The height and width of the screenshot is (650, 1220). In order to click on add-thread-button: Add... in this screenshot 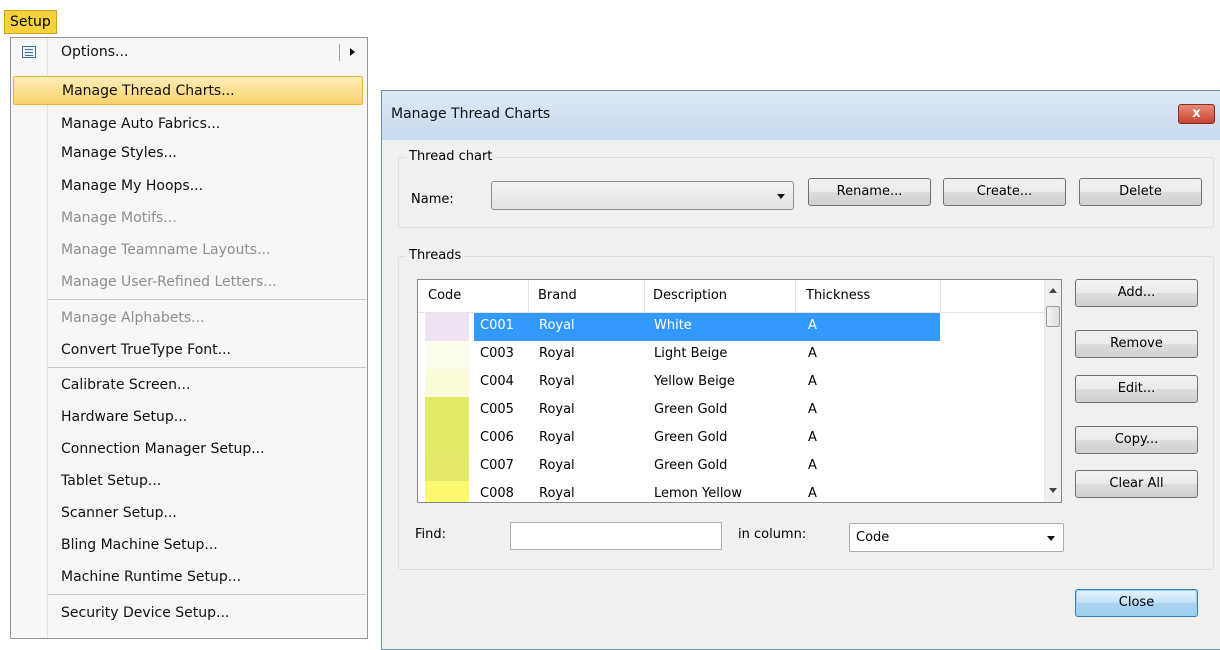, I will do `click(1136, 293)`.